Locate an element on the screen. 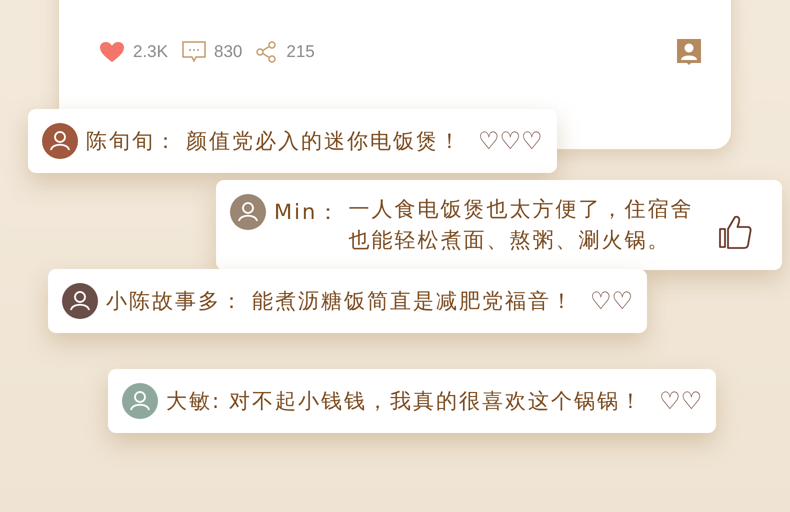 Image resolution: width=790 pixels, height=512 pixels. stat-count: 215 is located at coordinates (300, 52).